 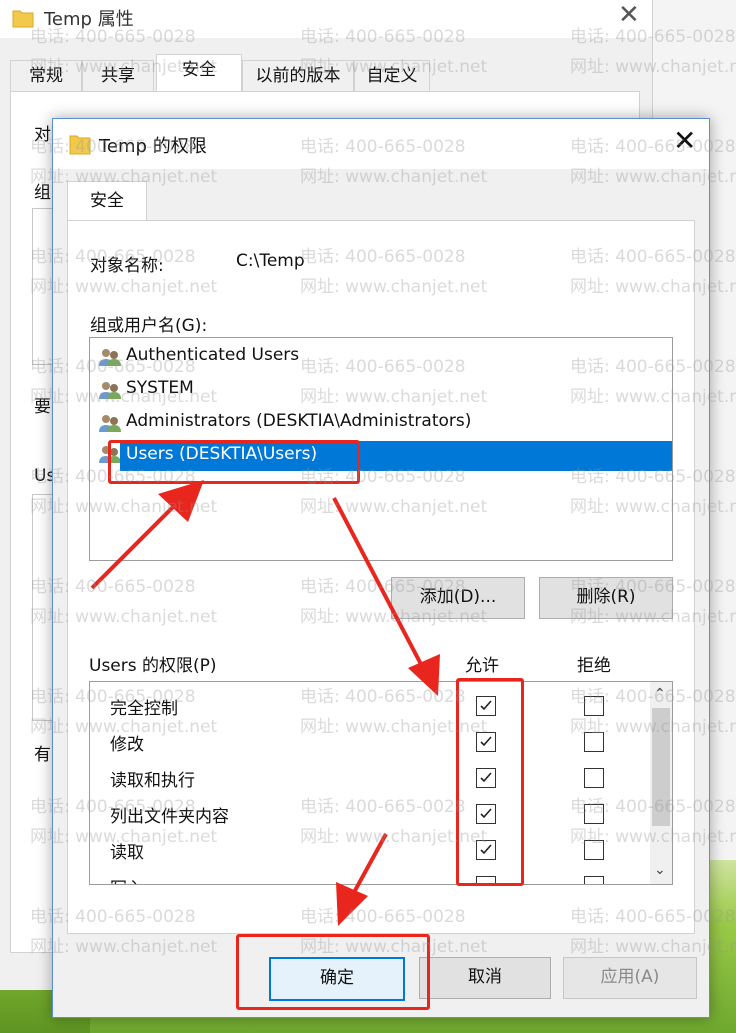 What do you see at coordinates (42, 407) in the screenshot?
I see `label-fragment: 要` at bounding box center [42, 407].